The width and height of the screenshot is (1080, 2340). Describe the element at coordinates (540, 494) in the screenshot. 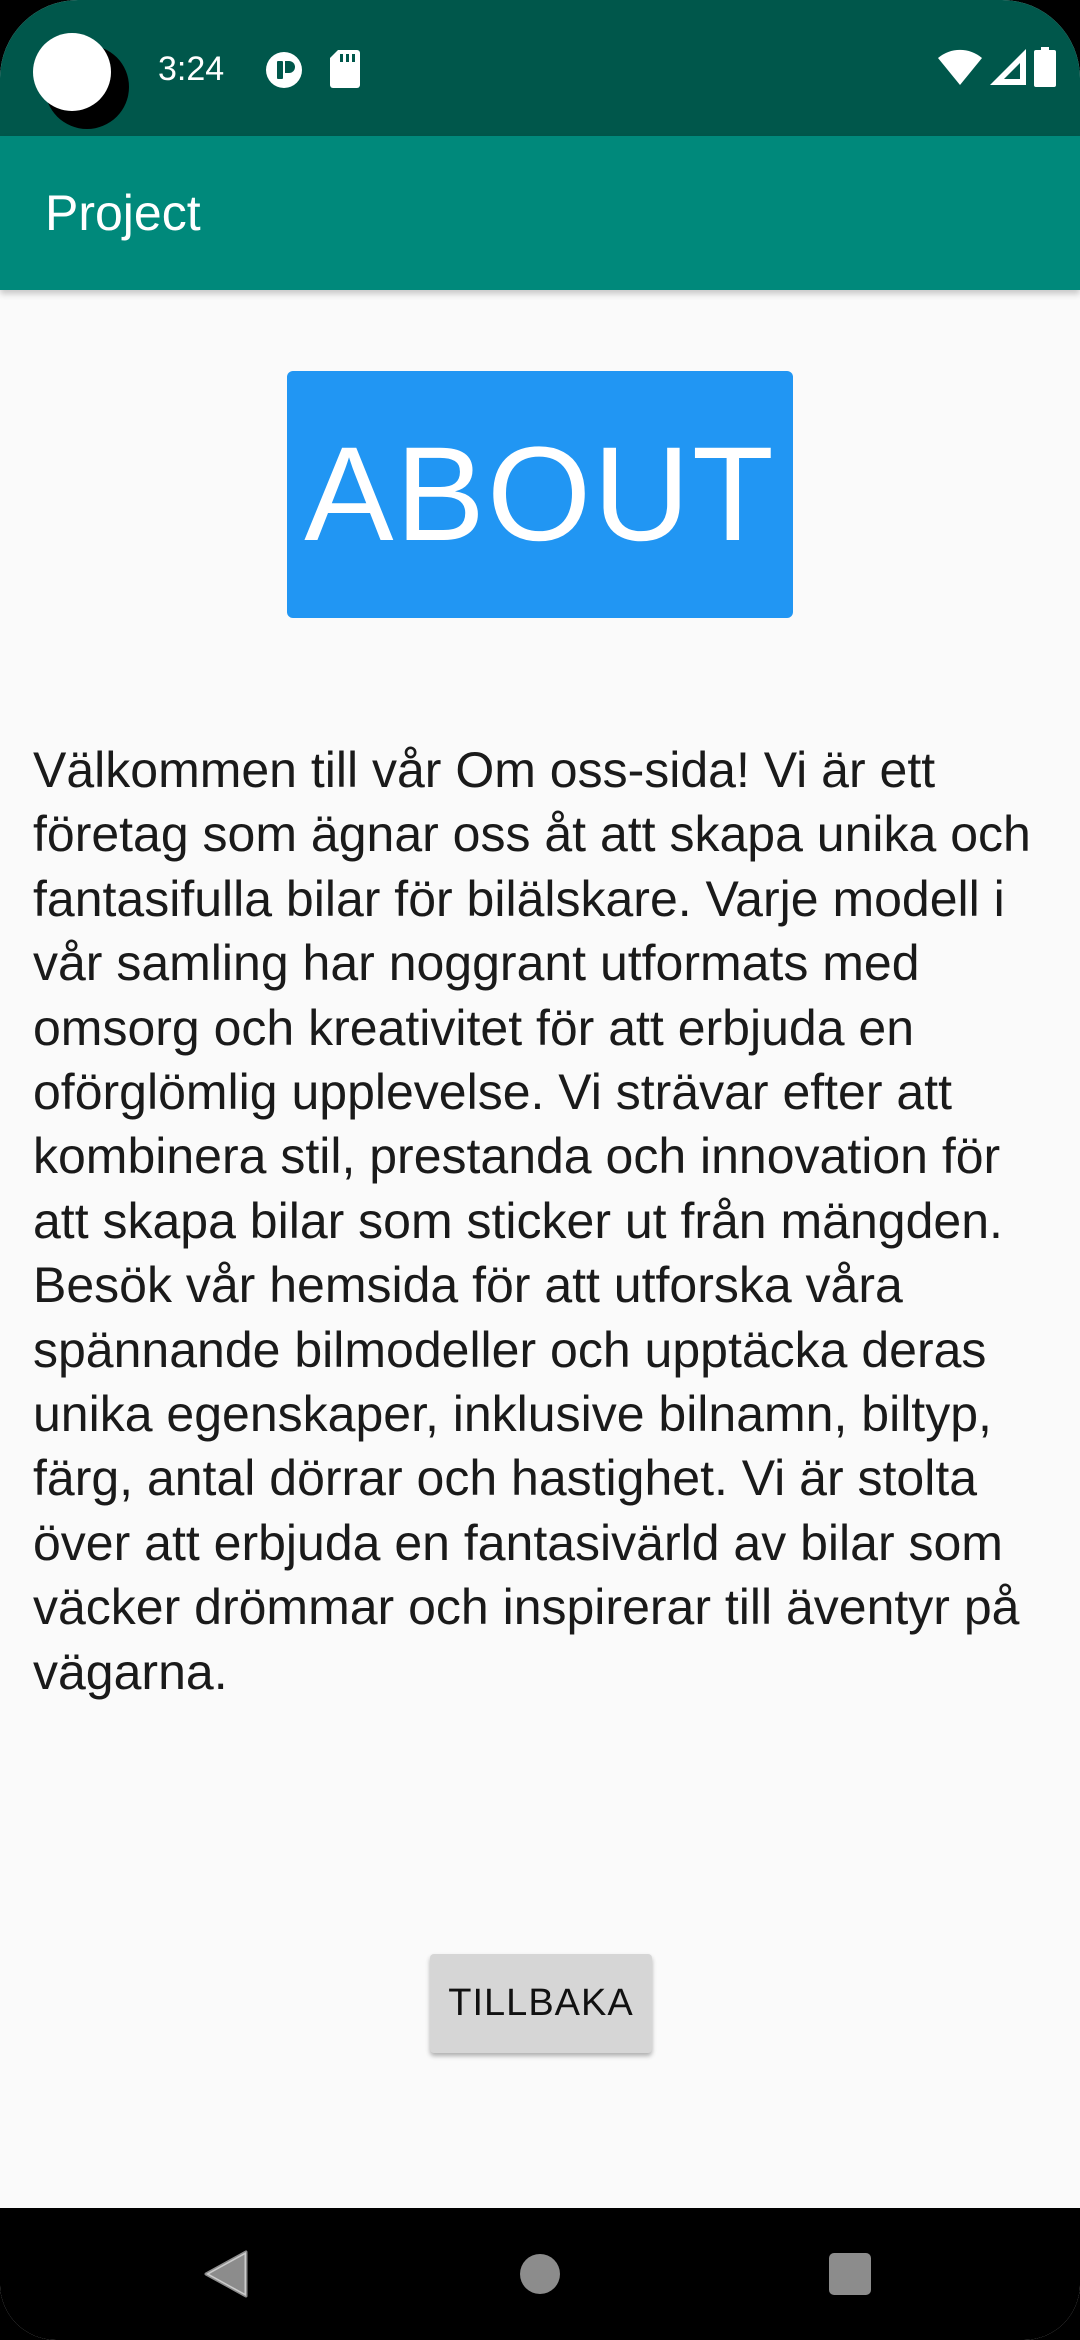

I see `about-heading: ABOUT` at that location.